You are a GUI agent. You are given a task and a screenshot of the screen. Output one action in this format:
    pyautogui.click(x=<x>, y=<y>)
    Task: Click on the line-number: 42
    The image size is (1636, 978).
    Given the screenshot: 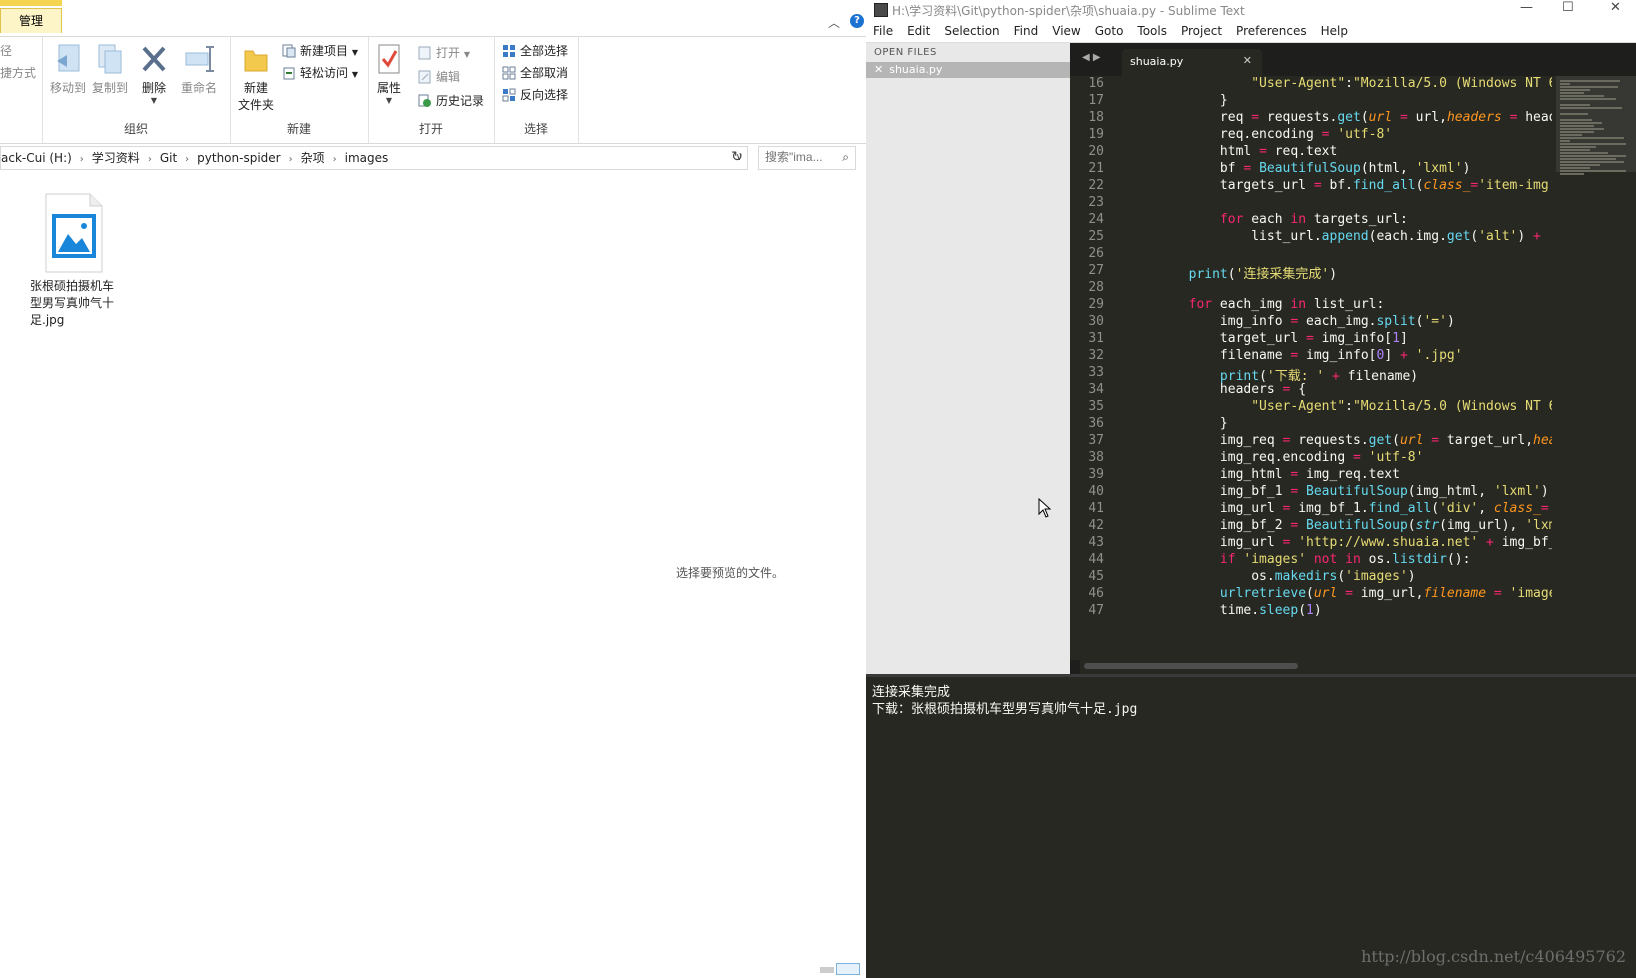 What is the action you would take?
    pyautogui.click(x=1096, y=525)
    